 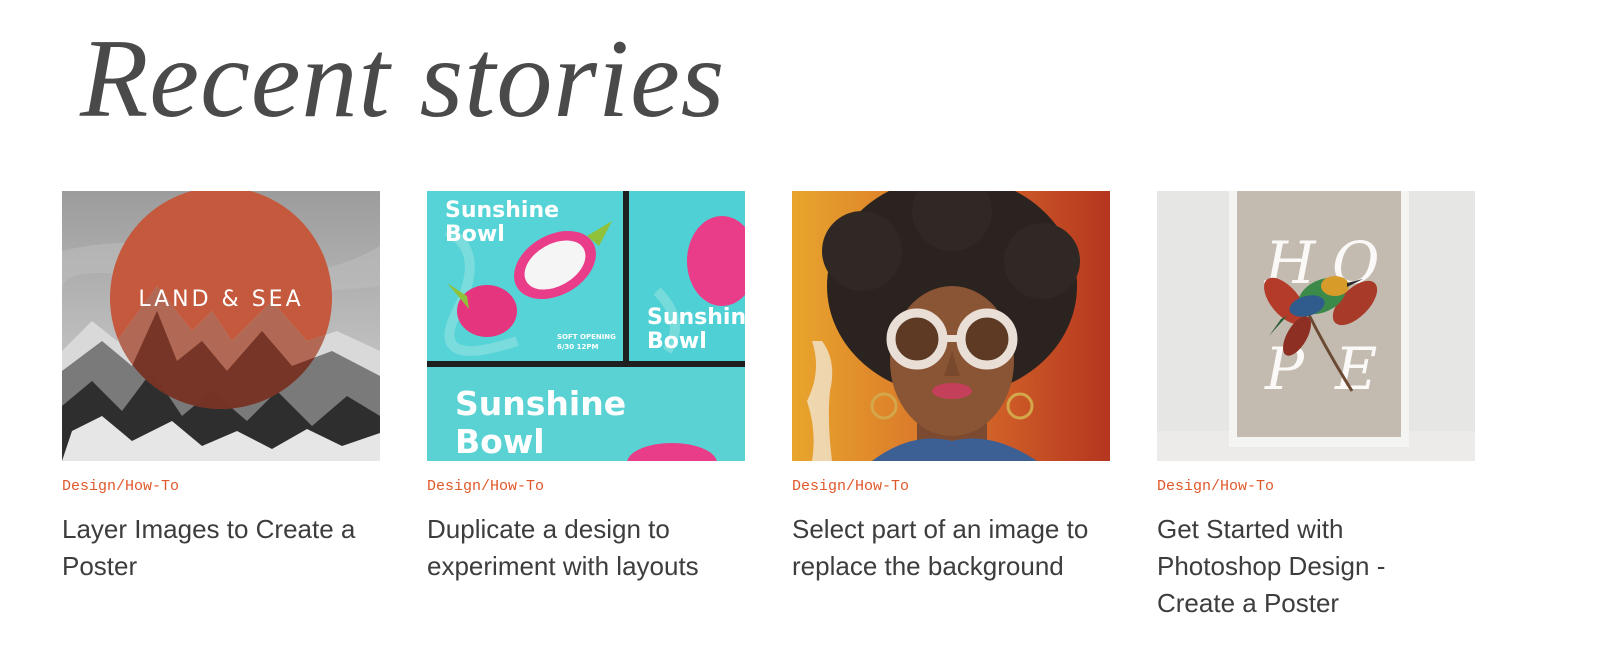 What do you see at coordinates (221, 326) in the screenshot?
I see `land-and-sea-poster-image: LAND & SEA` at bounding box center [221, 326].